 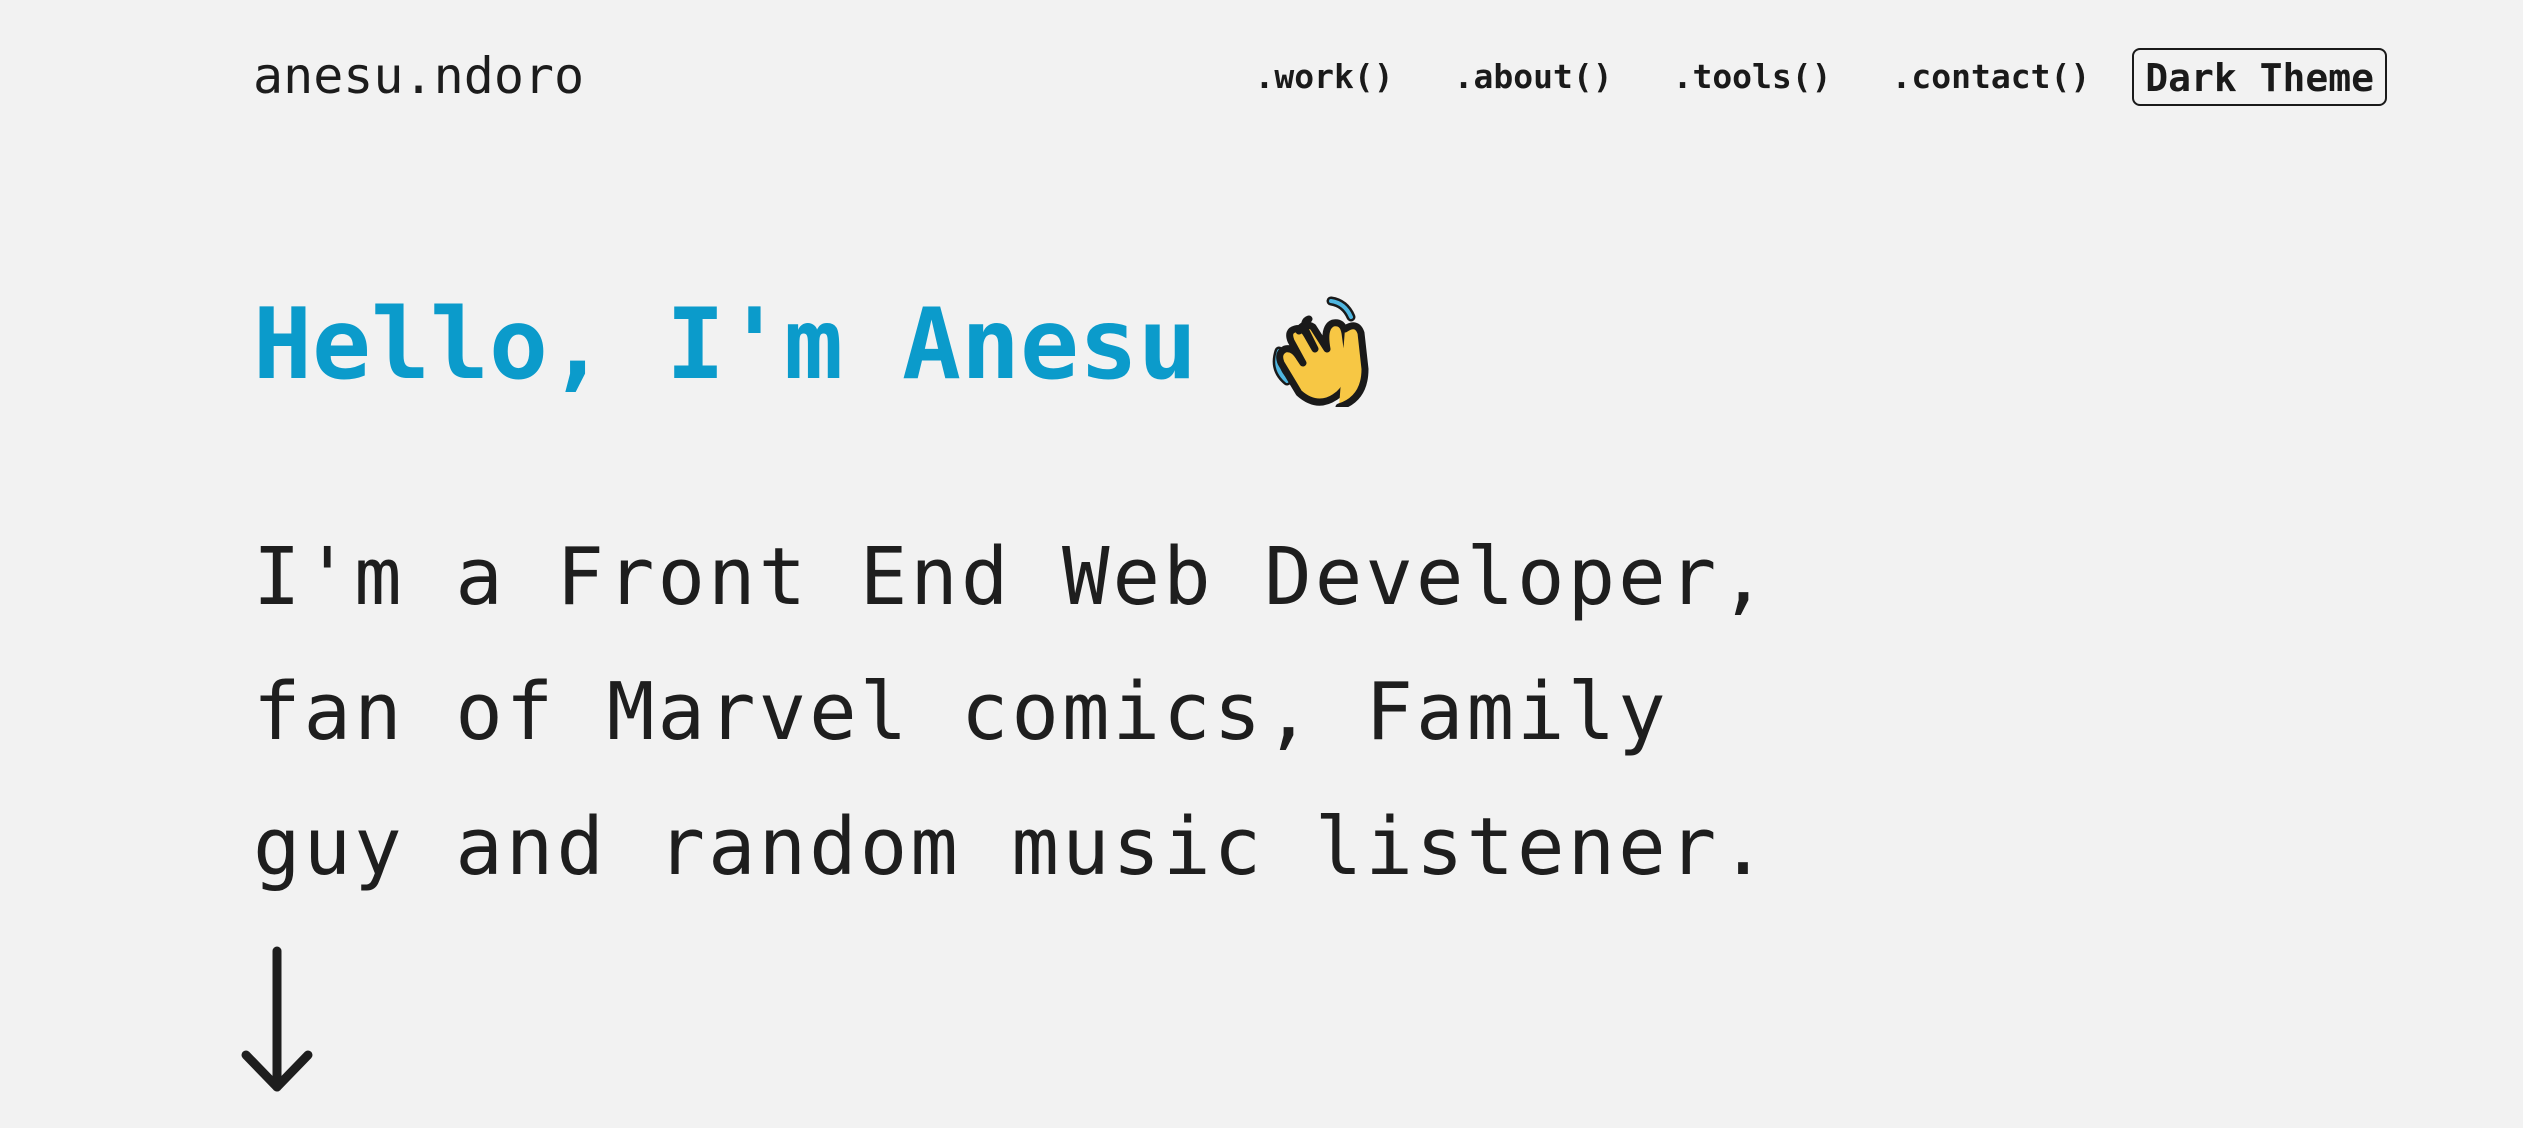 I want to click on hero-title-text: Hello, I'm Anesu, so click(x=725, y=345).